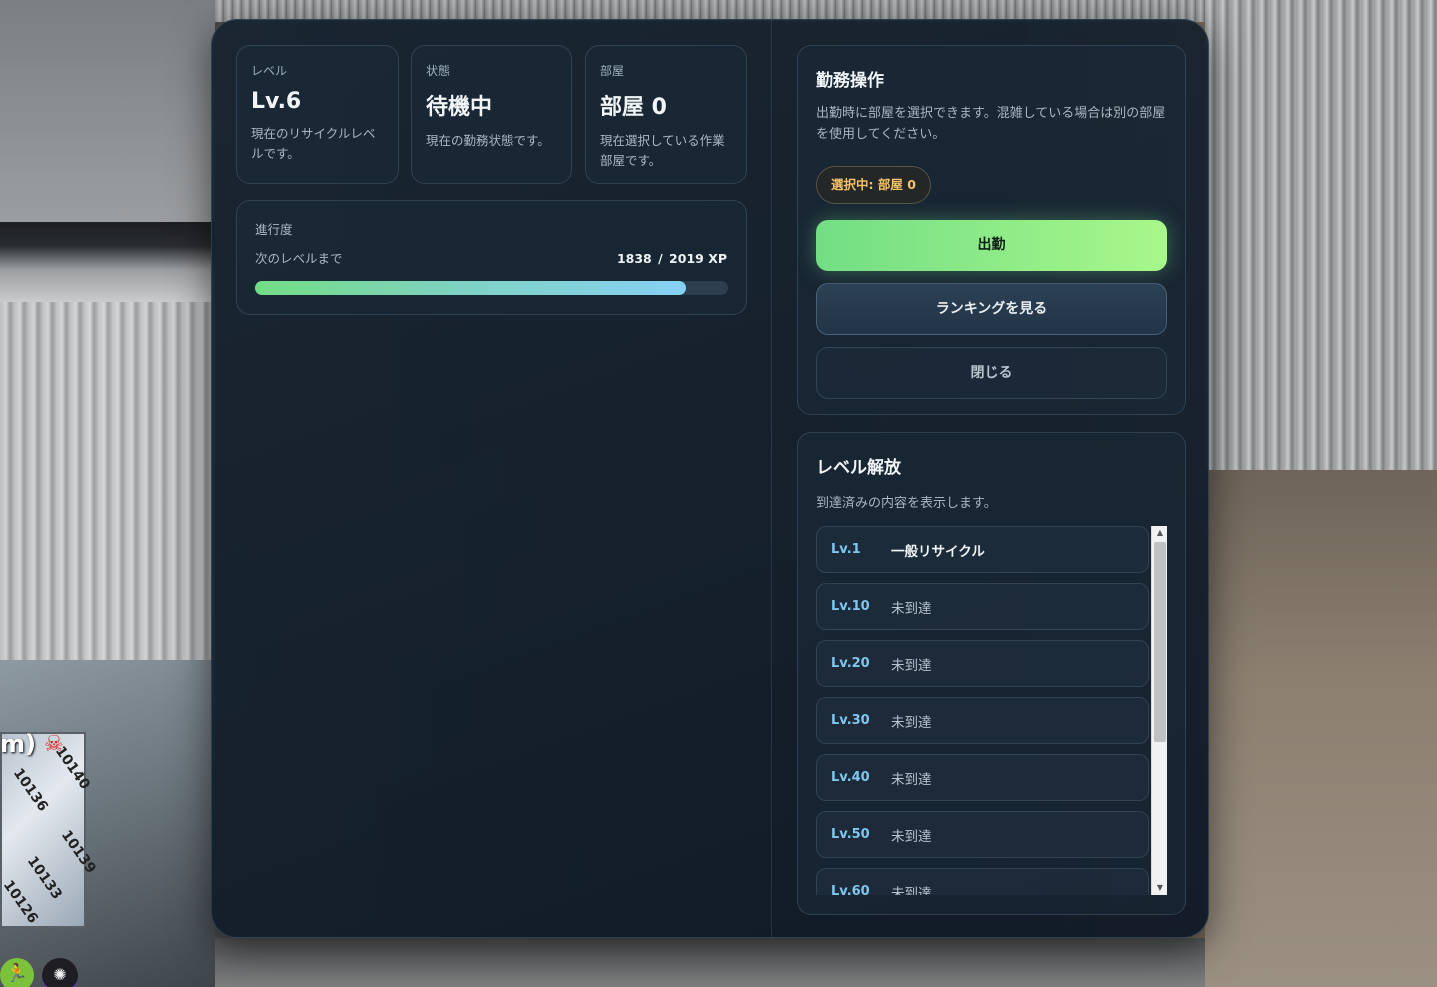  Describe the element at coordinates (54, 744) in the screenshot. I see `skull-icon: ☠` at that location.